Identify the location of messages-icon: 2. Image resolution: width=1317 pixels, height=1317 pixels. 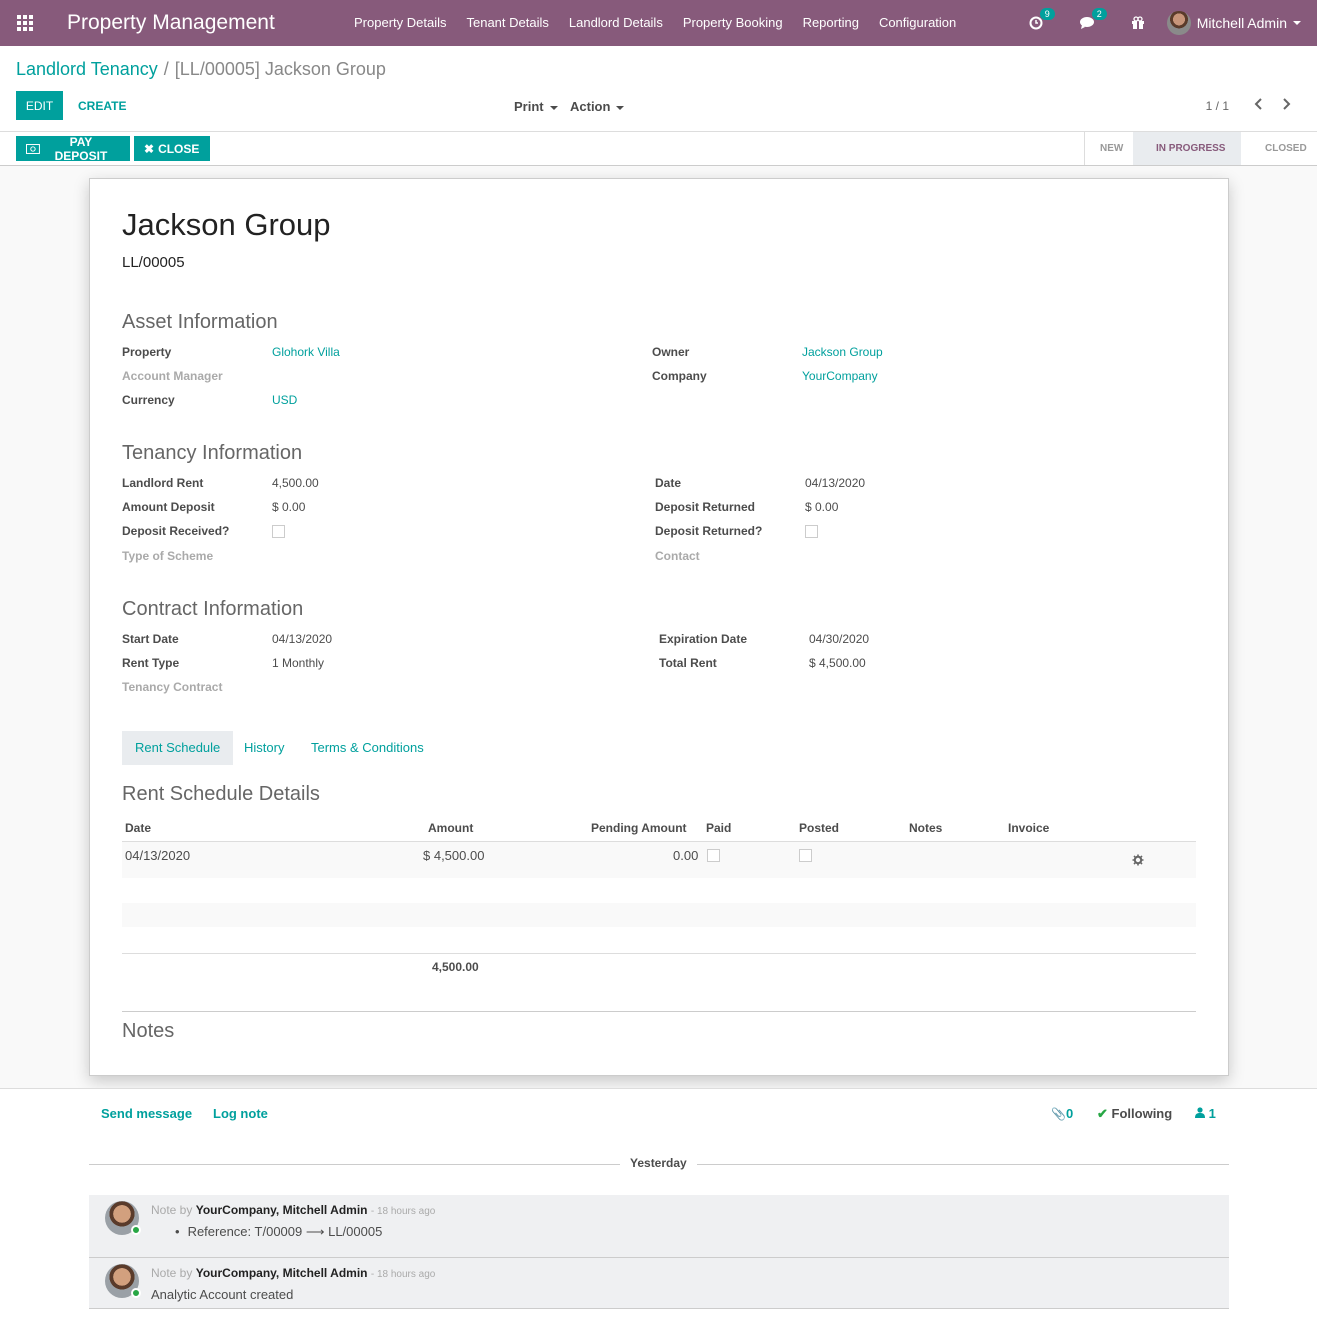
(1093, 19).